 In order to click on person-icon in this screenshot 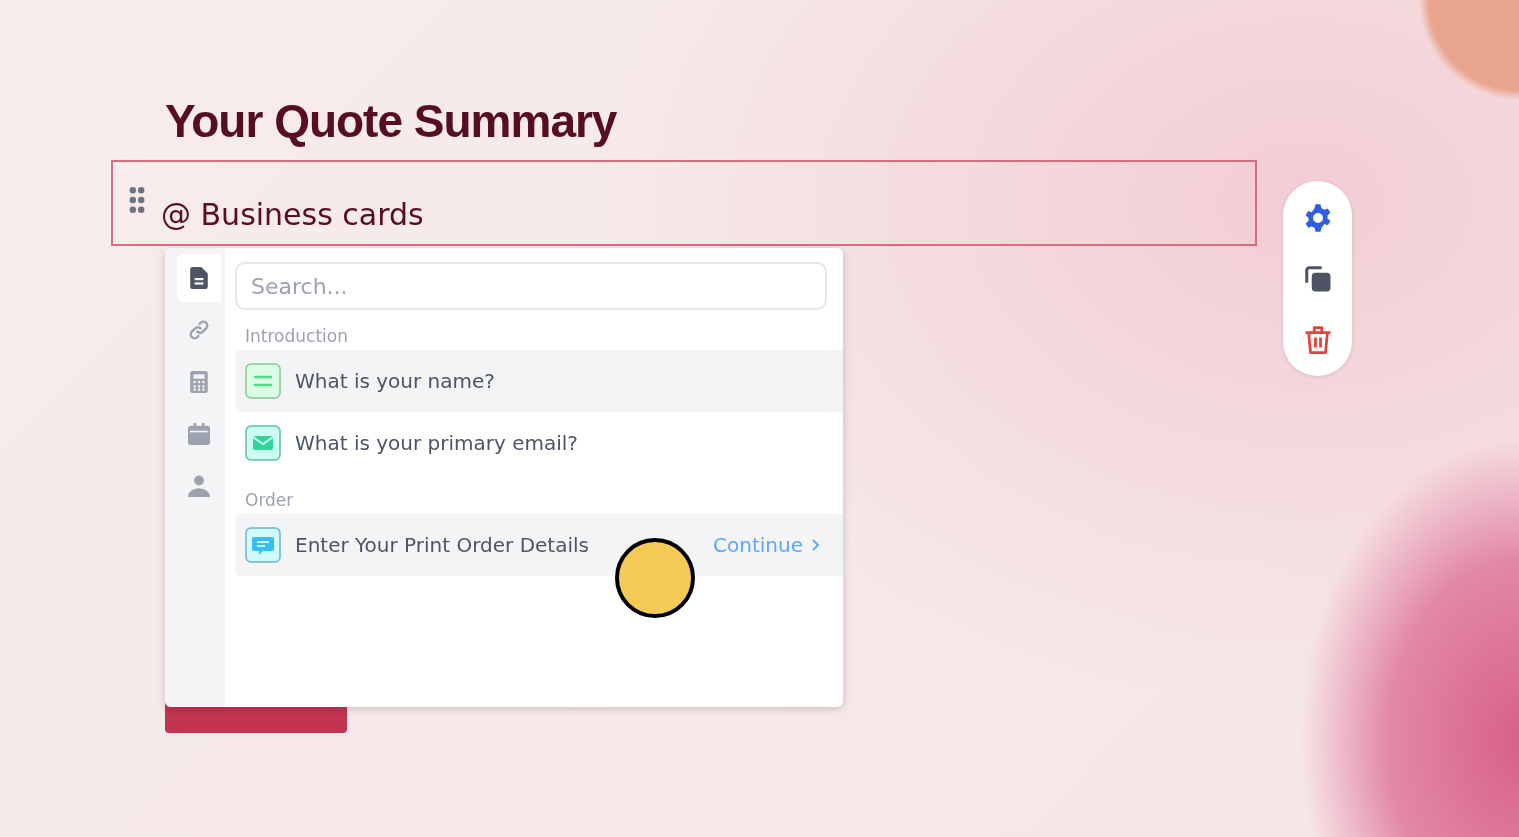, I will do `click(199, 486)`.